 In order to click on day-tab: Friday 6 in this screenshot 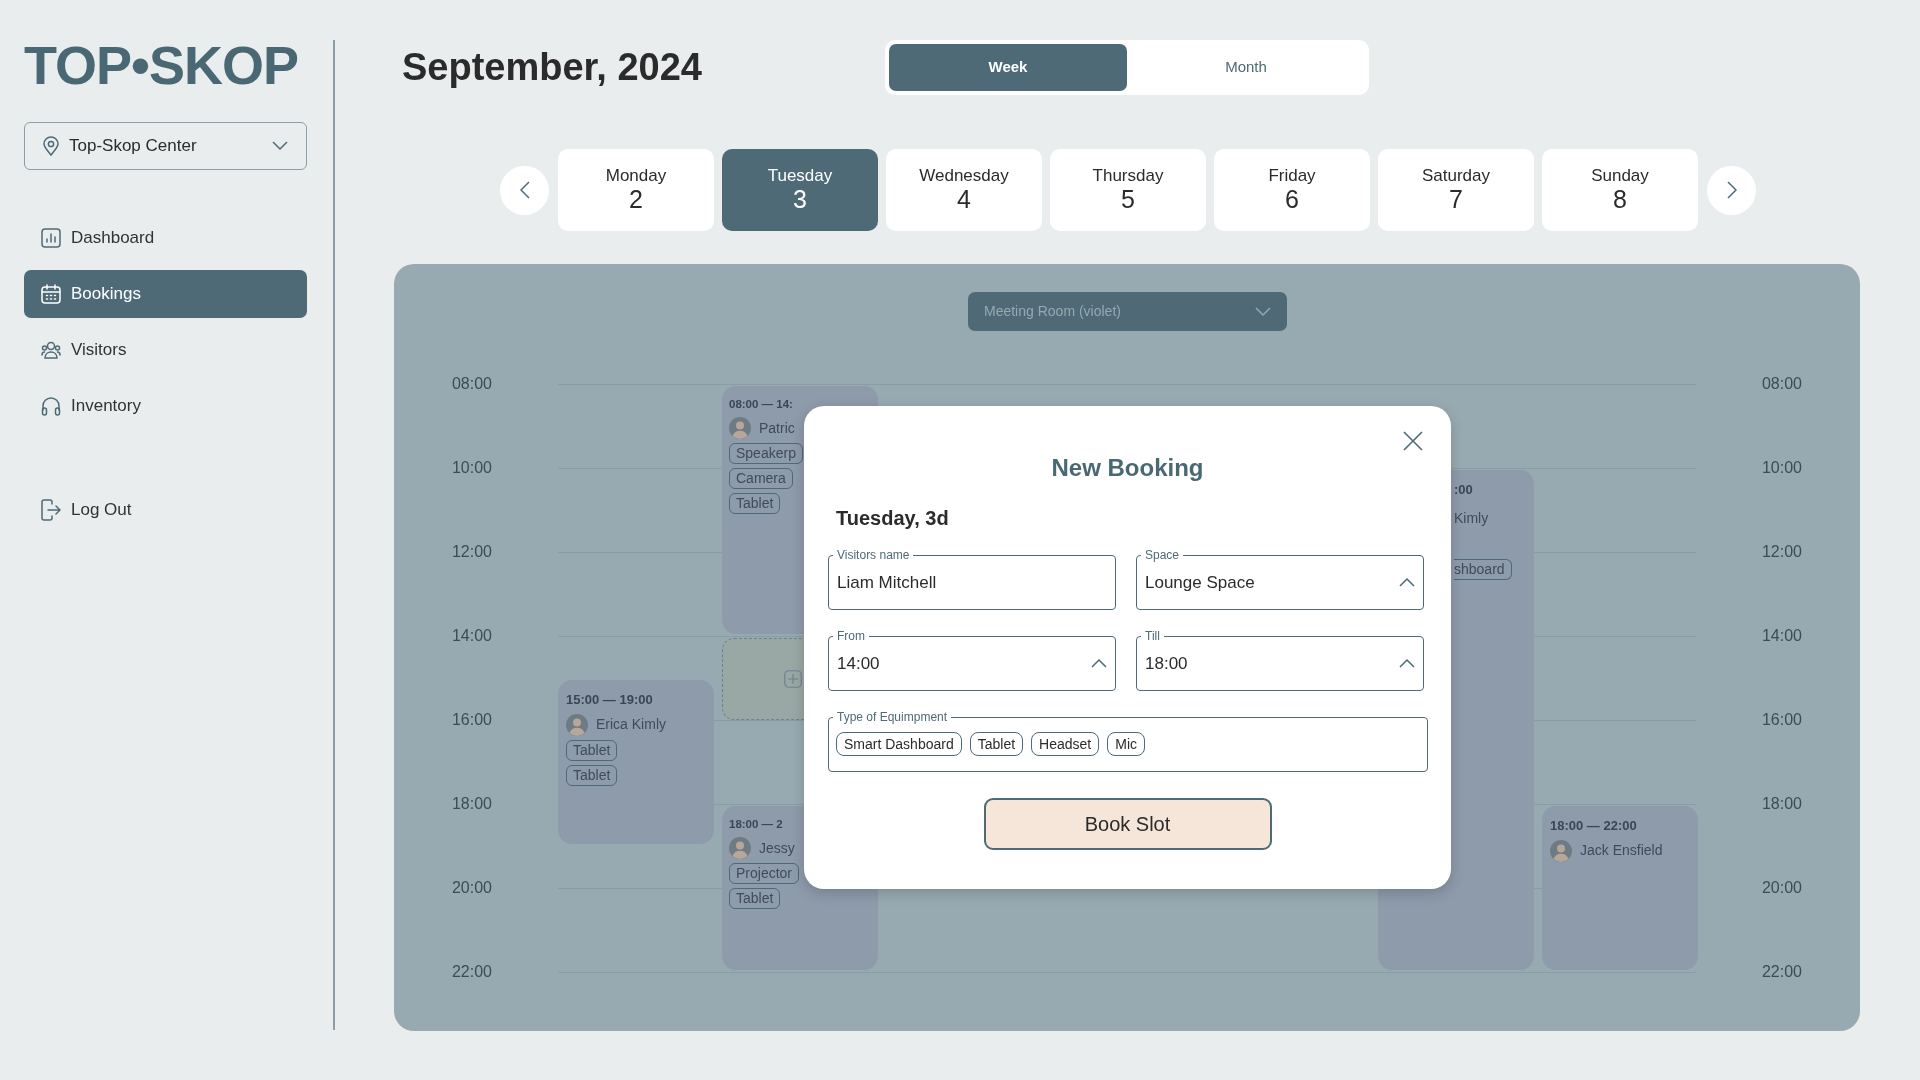, I will do `click(1292, 190)`.